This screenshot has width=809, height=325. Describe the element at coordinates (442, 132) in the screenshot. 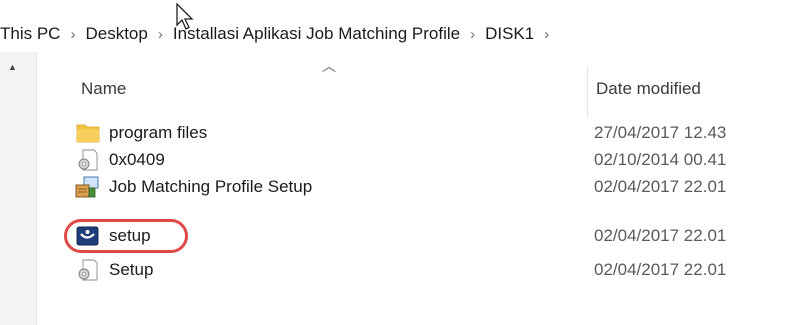

I see `file-row-program-files: program files 27/04/2017 12.43` at that location.